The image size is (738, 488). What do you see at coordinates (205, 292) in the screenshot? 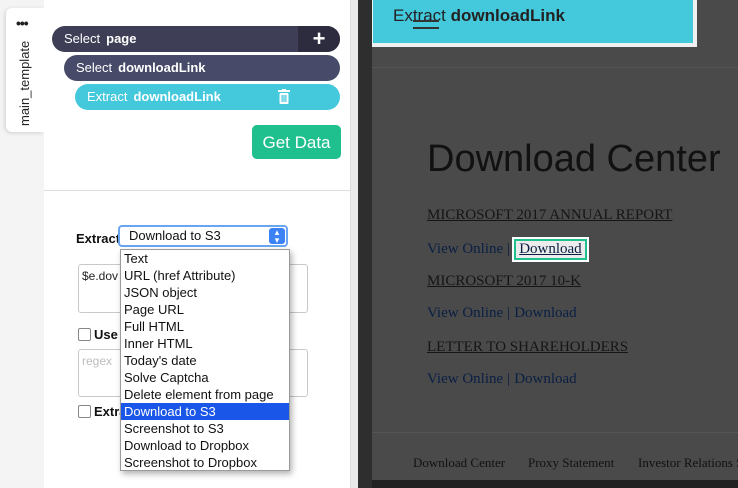
I see `dropdown-option: JSON object` at bounding box center [205, 292].